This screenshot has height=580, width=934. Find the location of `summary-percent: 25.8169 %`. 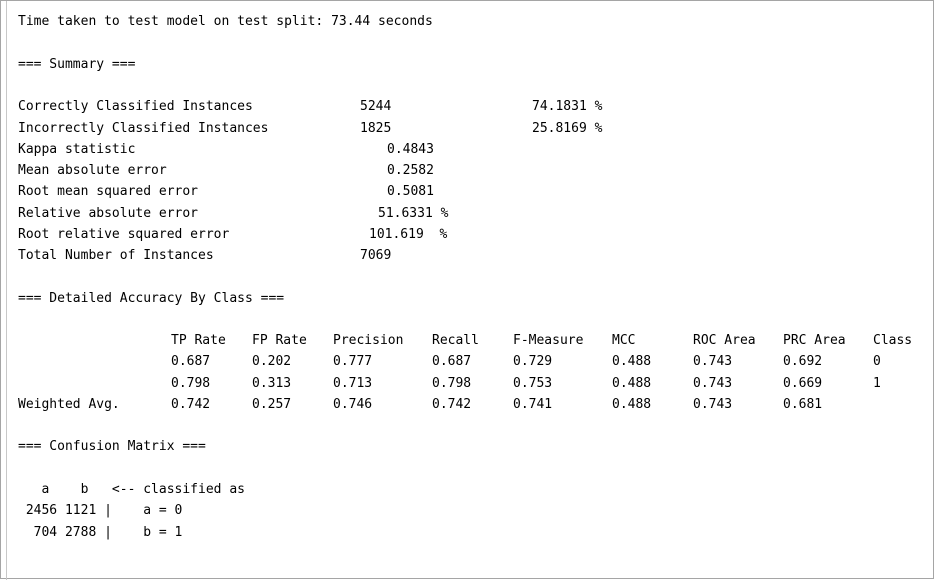

summary-percent: 25.8169 % is located at coordinates (567, 128).